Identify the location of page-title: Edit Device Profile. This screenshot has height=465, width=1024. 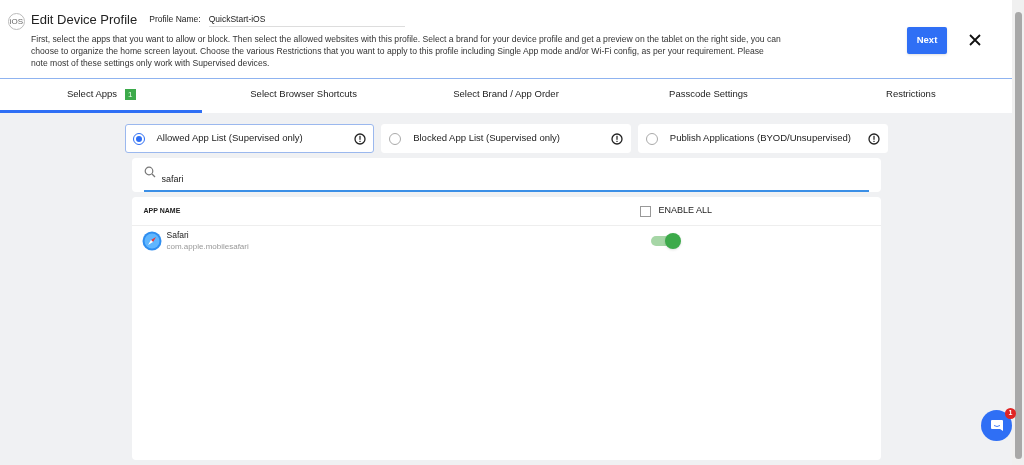
(84, 20).